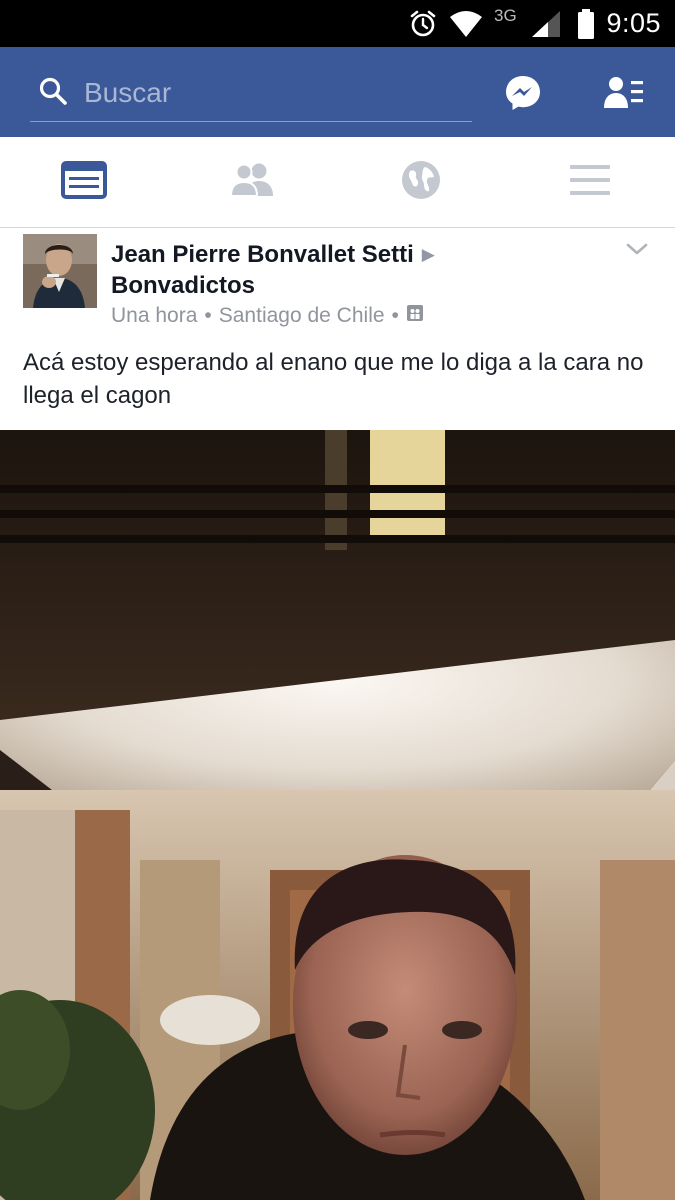 The height and width of the screenshot is (1200, 675). I want to click on post-author-line: Jean Pierre Bonvallet Setti ▶ Bonvadictos, so click(346, 270).